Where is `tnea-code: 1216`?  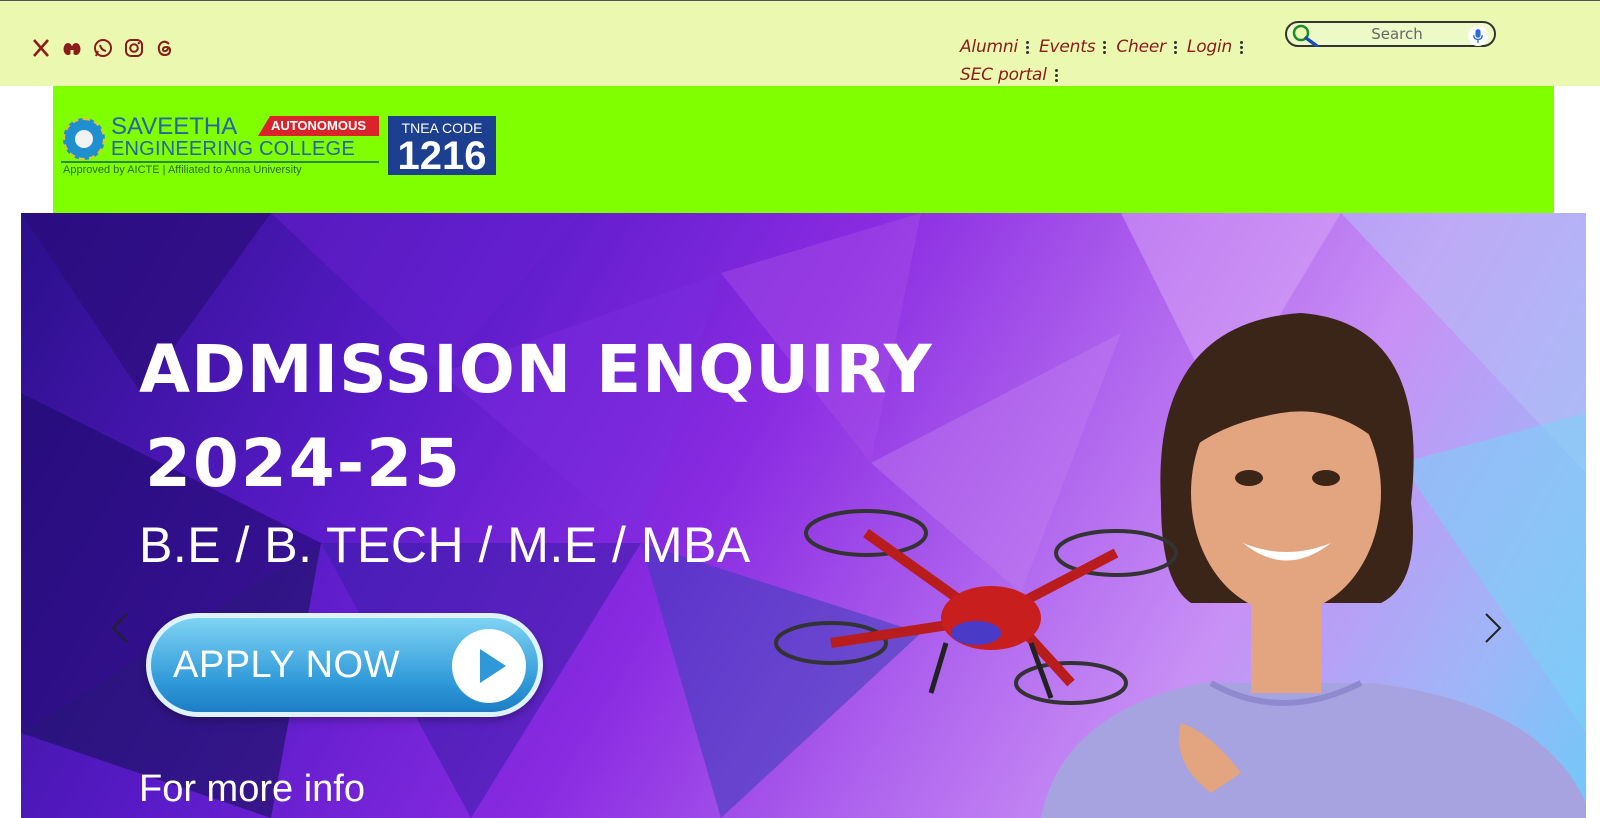
tnea-code: 1216 is located at coordinates (442, 156).